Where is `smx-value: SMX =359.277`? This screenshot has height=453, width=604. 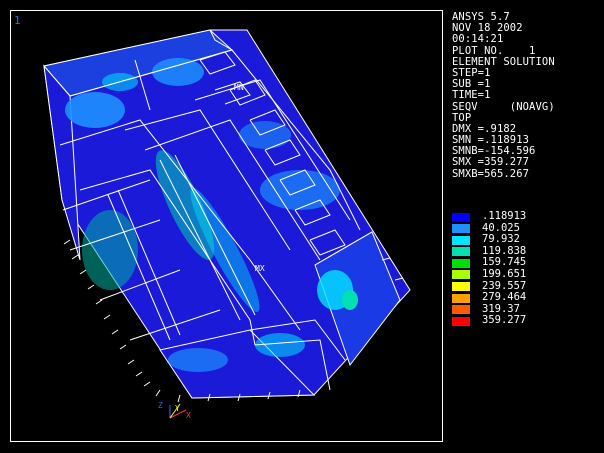
smx-value: SMX =359.277 is located at coordinates (491, 162).